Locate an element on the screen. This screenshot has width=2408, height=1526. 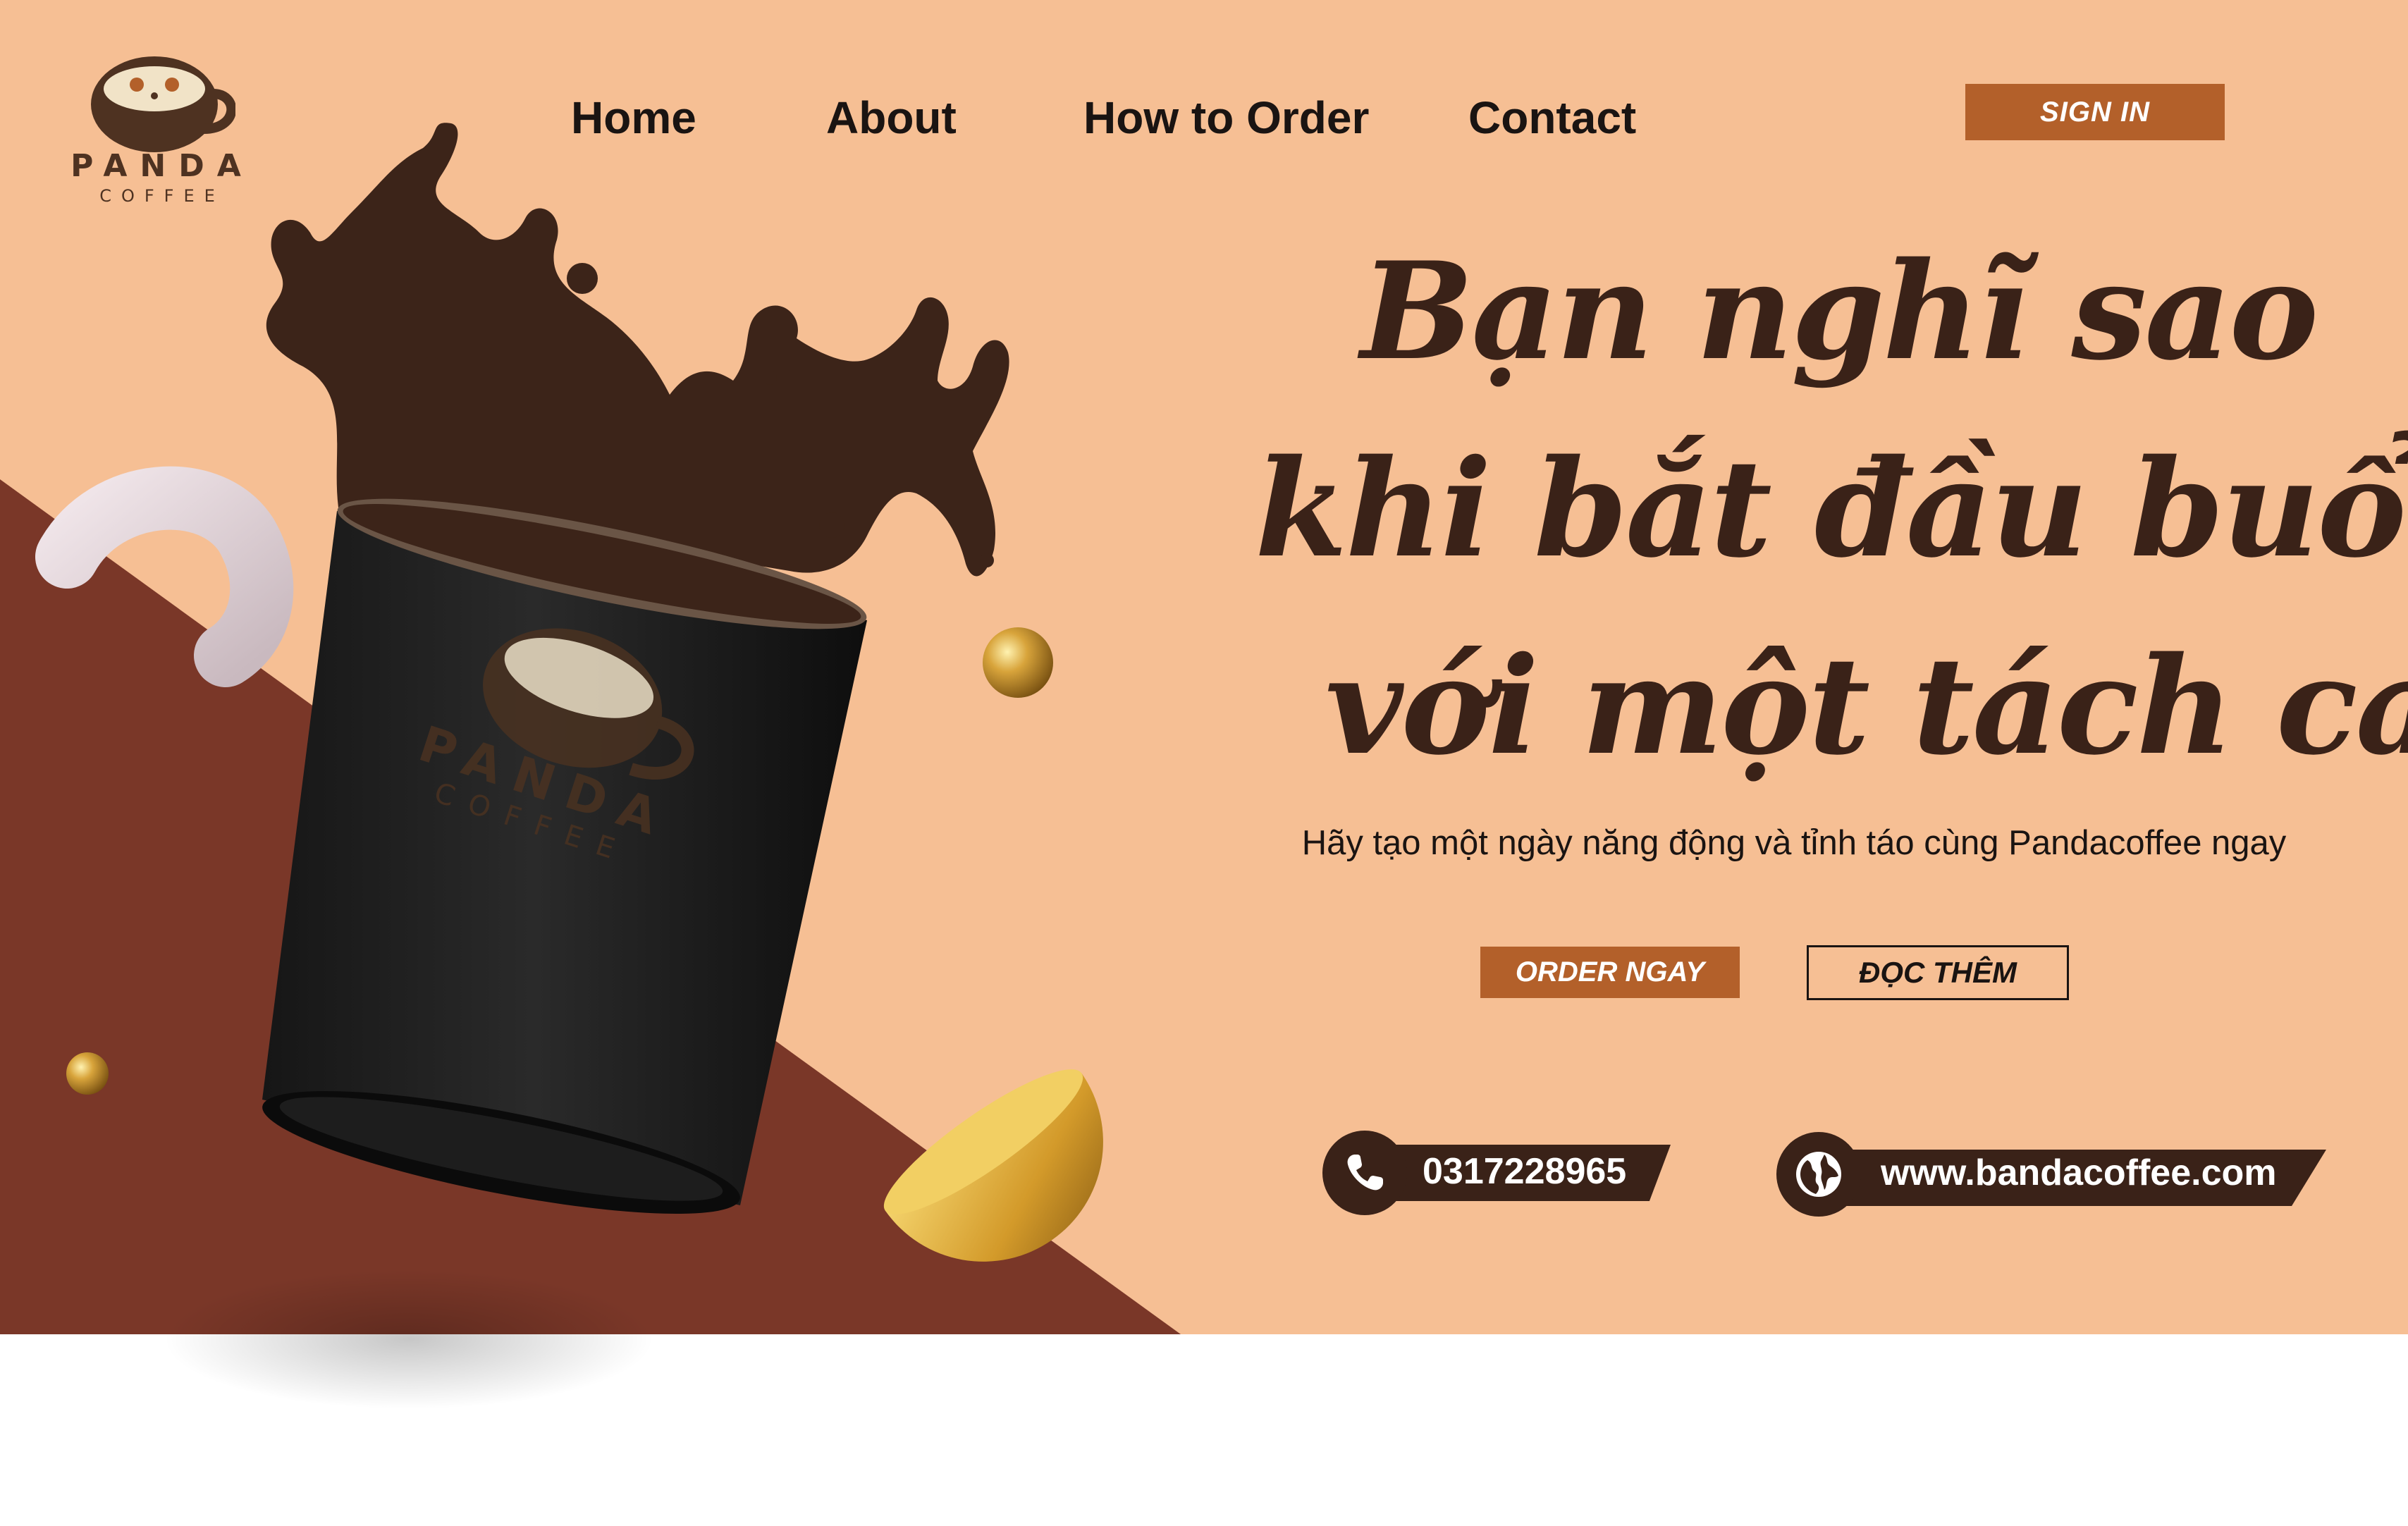
brand-logo: PANDA COFFEE is located at coordinates (162, 130).